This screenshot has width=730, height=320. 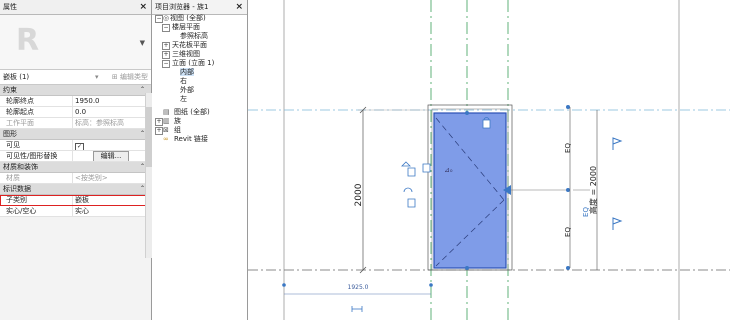 What do you see at coordinates (358, 287) in the screenshot?
I see `width-dimension-text: 1925.0` at bounding box center [358, 287].